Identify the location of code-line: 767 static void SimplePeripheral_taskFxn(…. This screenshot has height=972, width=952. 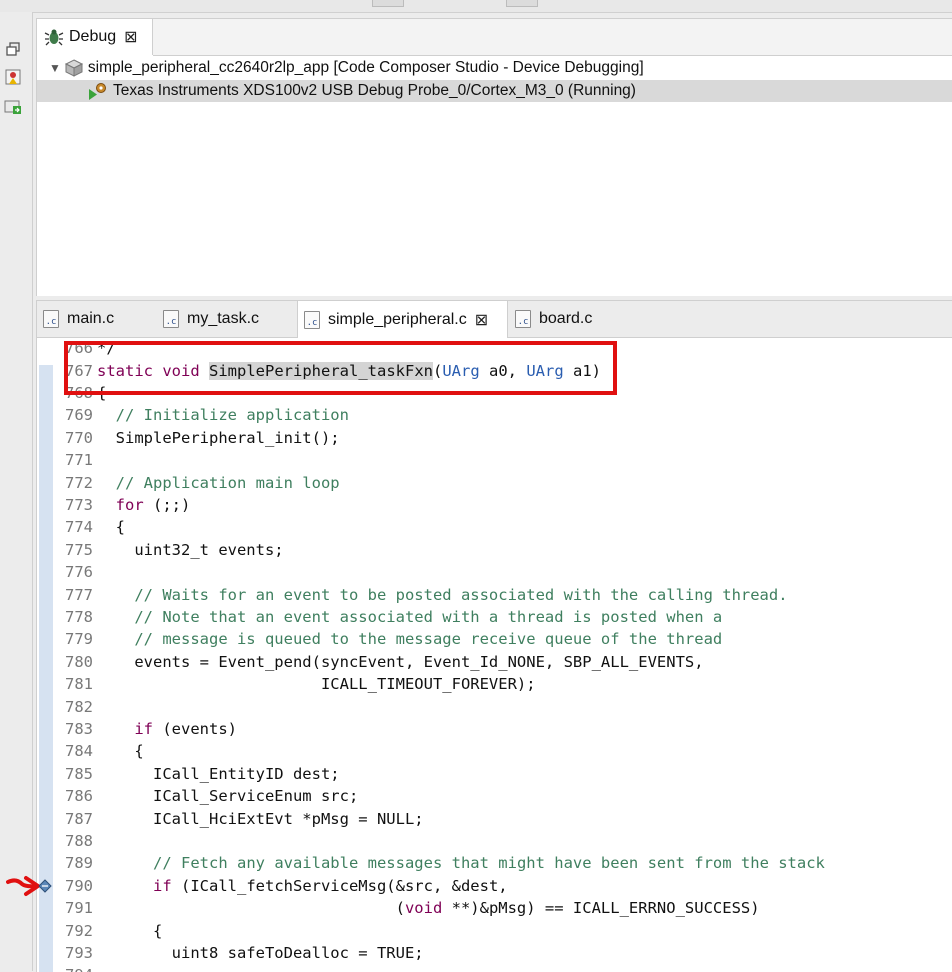
(494, 370).